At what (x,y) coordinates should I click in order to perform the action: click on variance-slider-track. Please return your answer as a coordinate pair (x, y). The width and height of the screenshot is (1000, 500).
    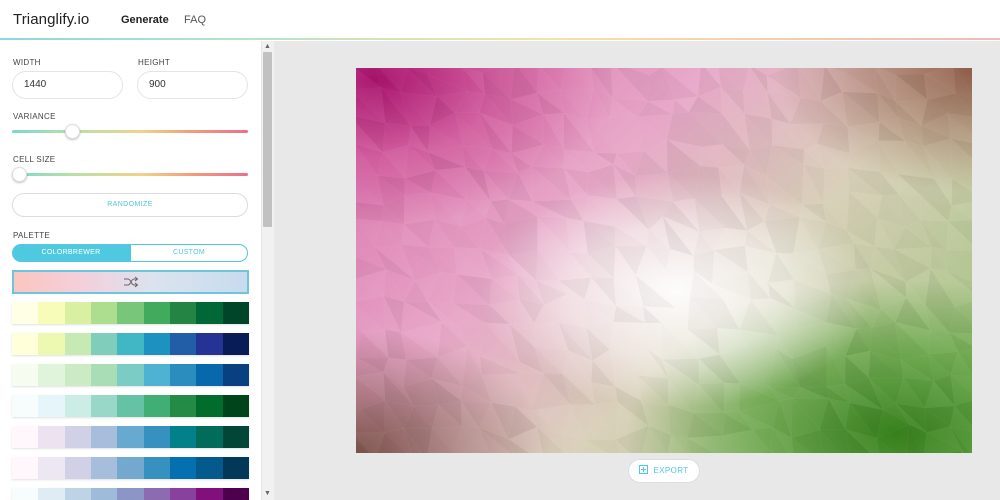
    Looking at the image, I should click on (130, 131).